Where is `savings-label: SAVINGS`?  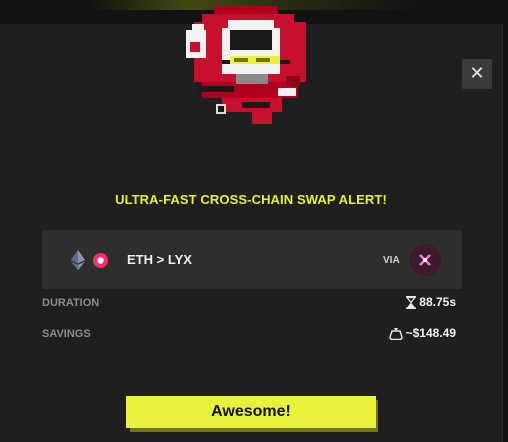 savings-label: SAVINGS is located at coordinates (66, 334).